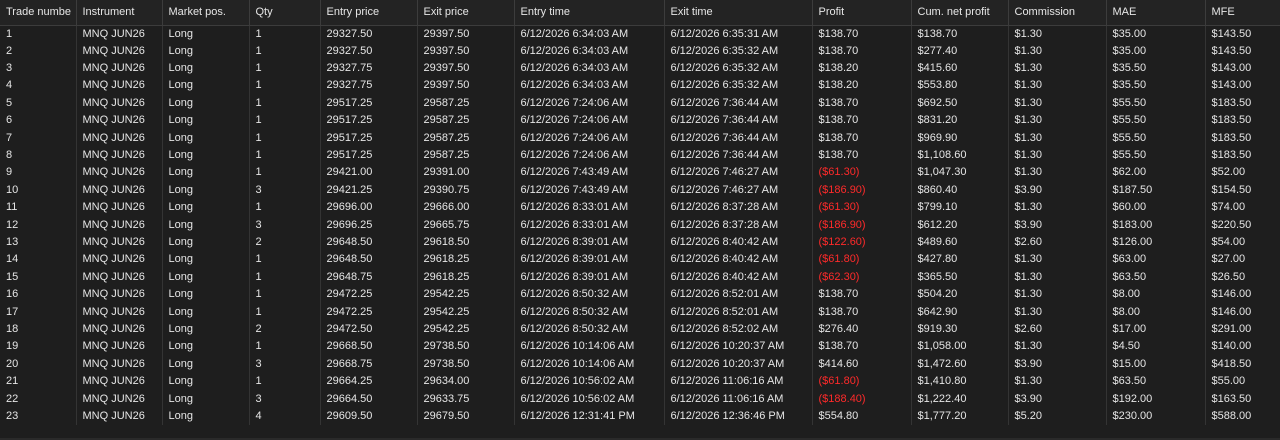 The image size is (1280, 440). I want to click on exit-price-cell: 29397.50, so click(466, 86).